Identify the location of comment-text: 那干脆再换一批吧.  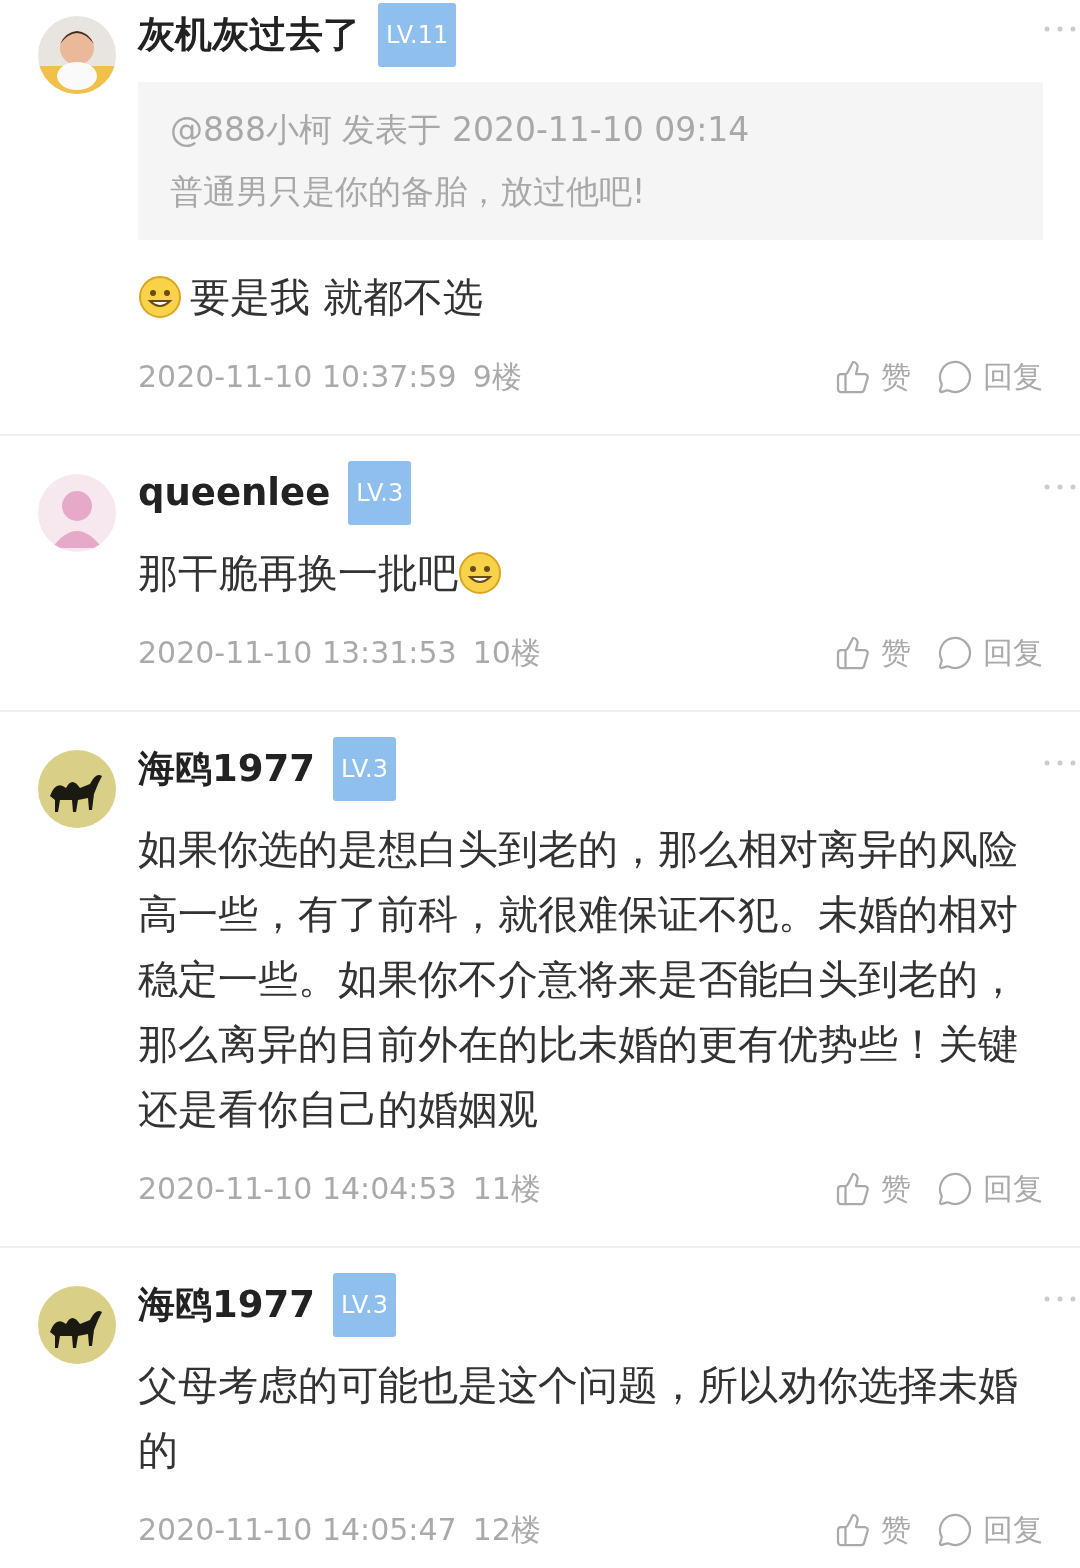
(590, 573).